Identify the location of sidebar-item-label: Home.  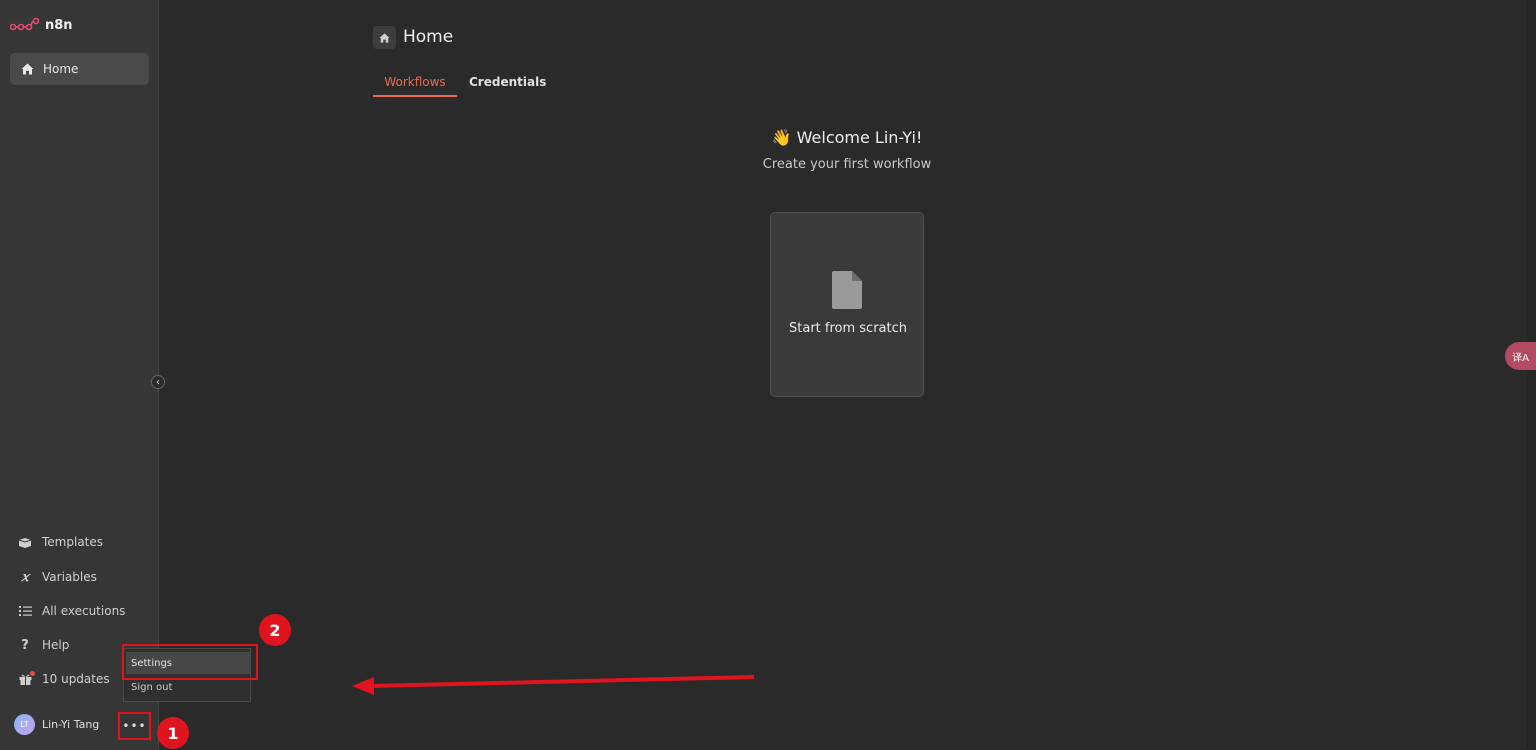
(61, 69).